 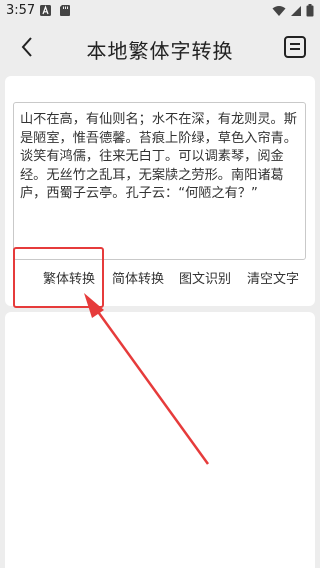 What do you see at coordinates (160, 11) in the screenshot?
I see `status-bar: 3:57` at bounding box center [160, 11].